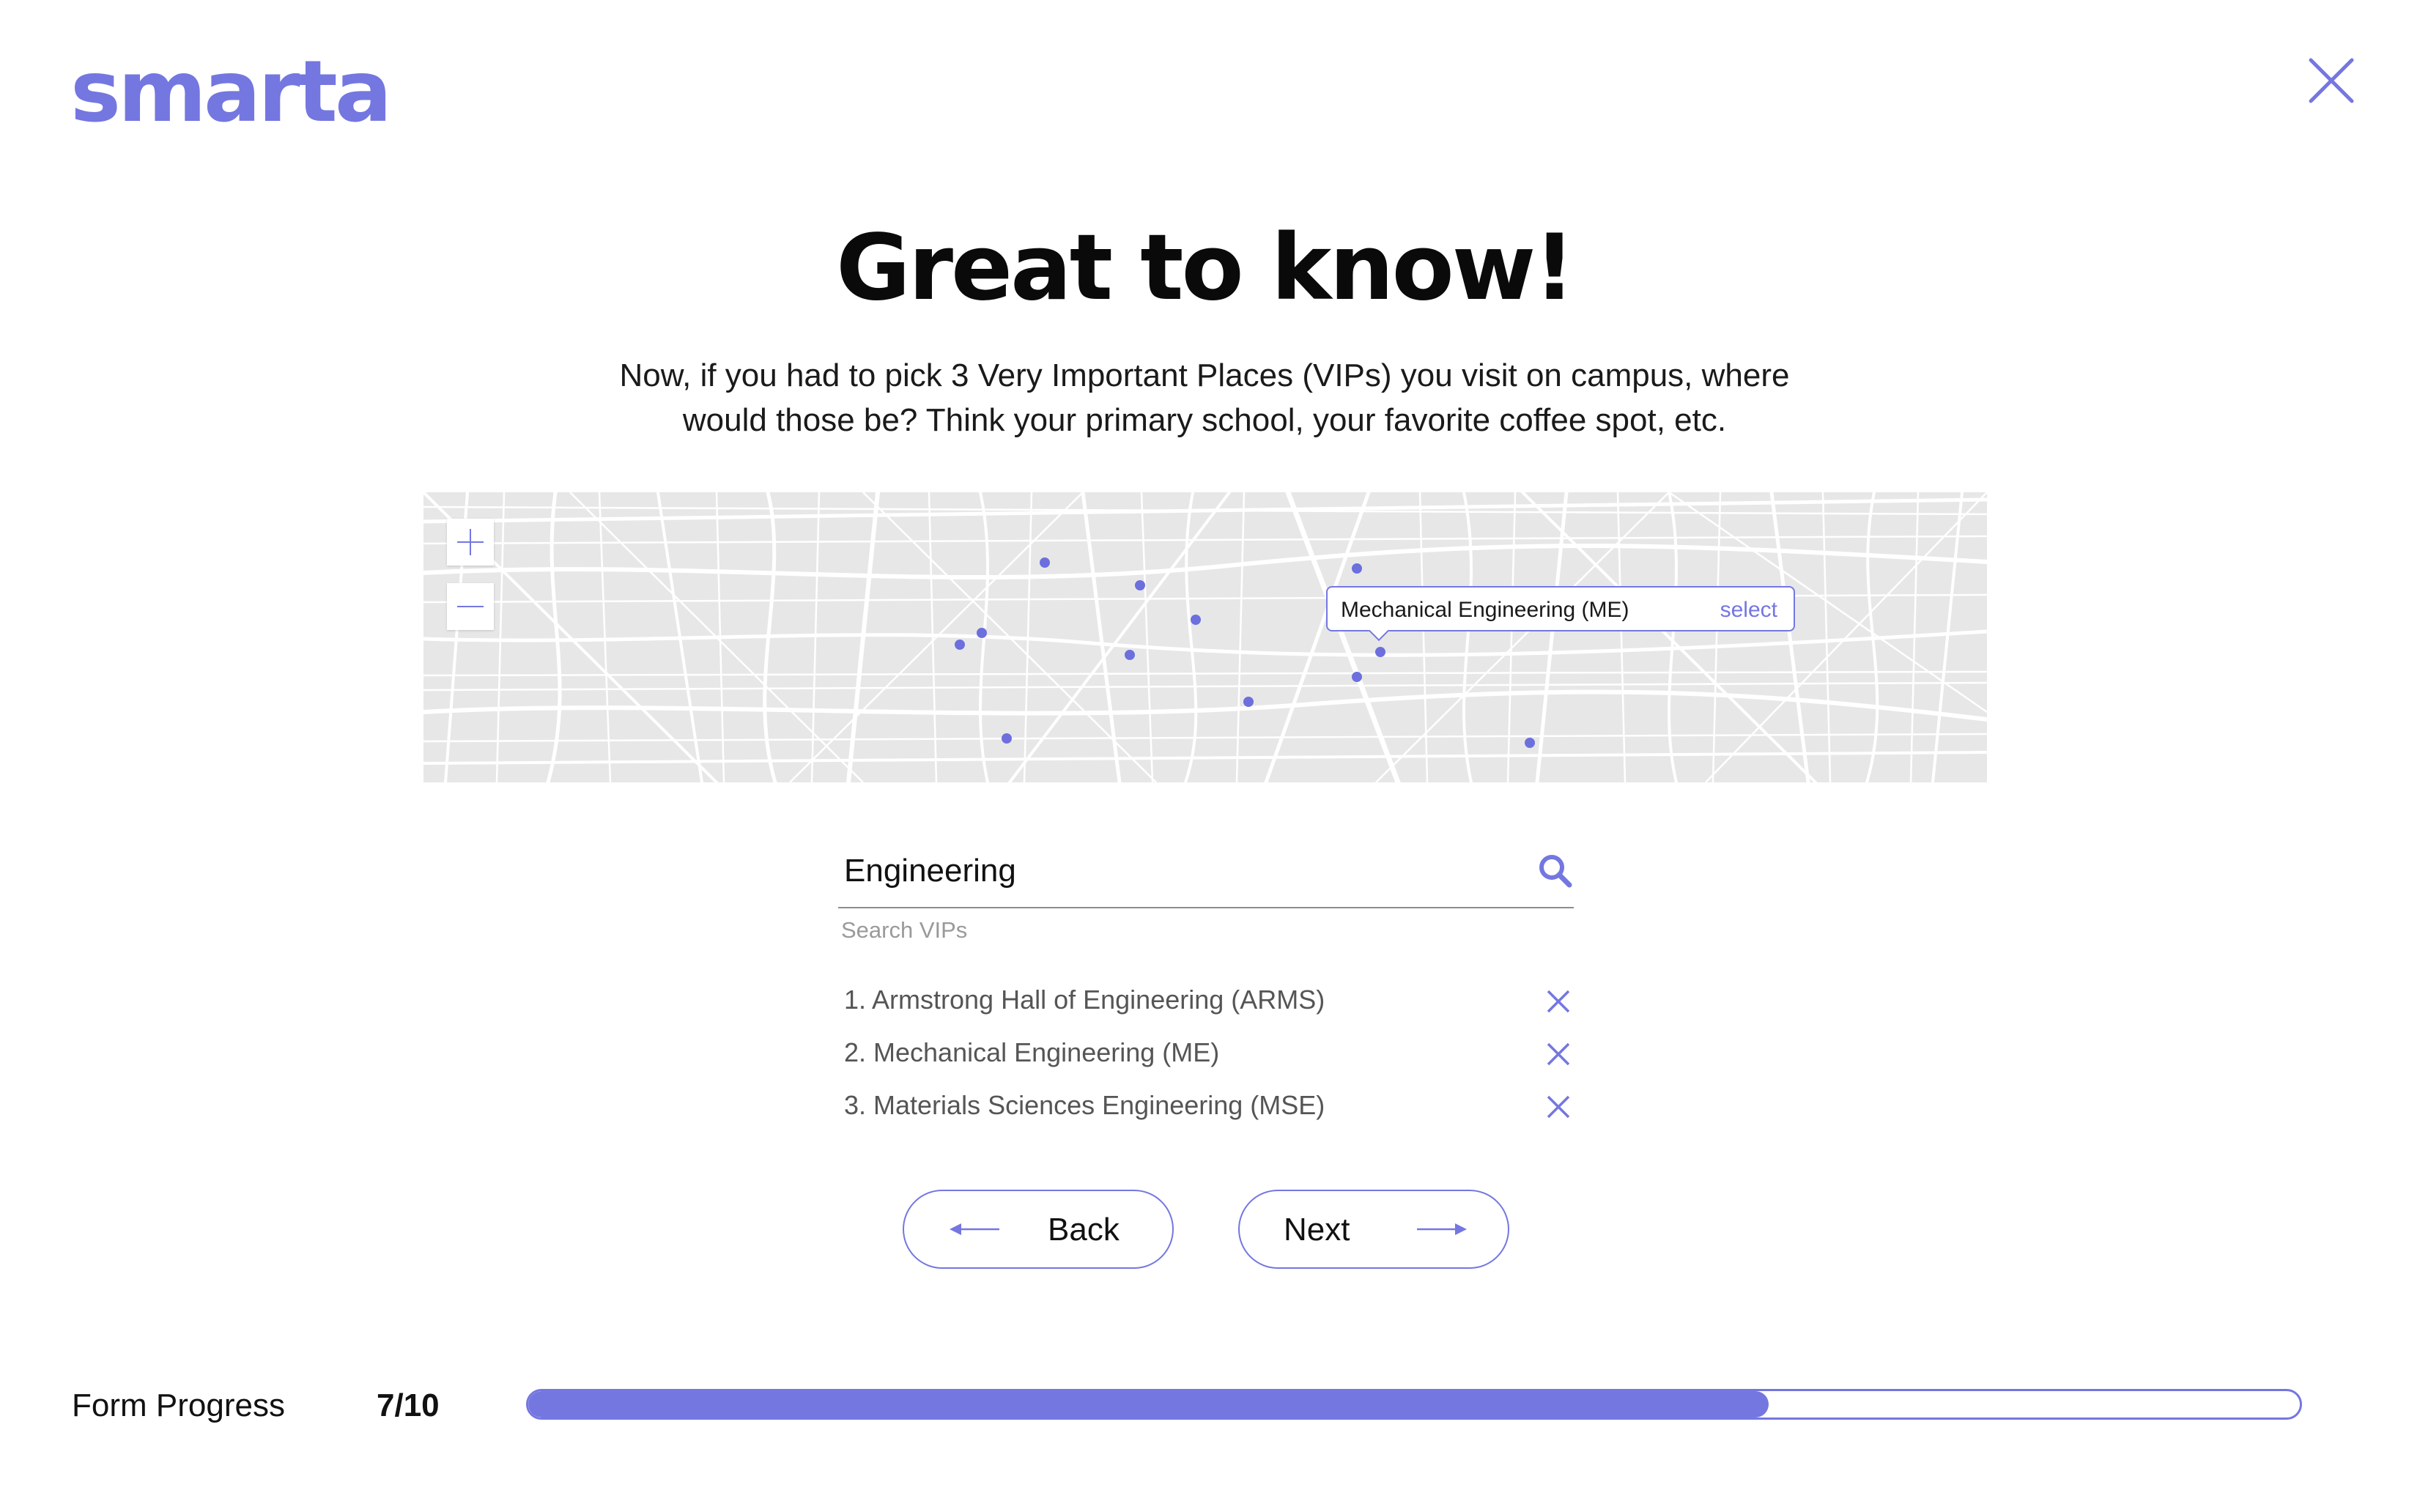 The width and height of the screenshot is (2409, 1512). I want to click on vip-item: 2. Mechanical Engineering (ME), so click(1209, 1053).